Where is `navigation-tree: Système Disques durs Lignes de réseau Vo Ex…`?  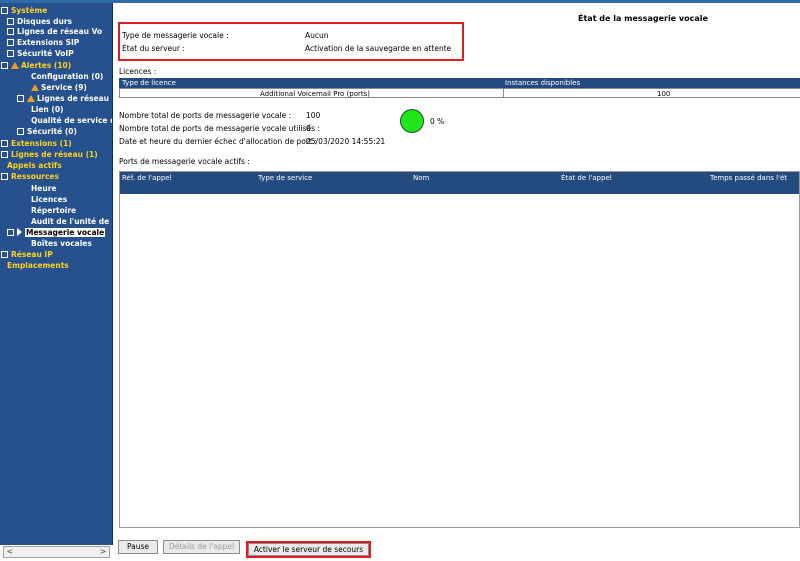
navigation-tree: Système Disques durs Lignes de réseau Vo Ex… is located at coordinates (56, 274).